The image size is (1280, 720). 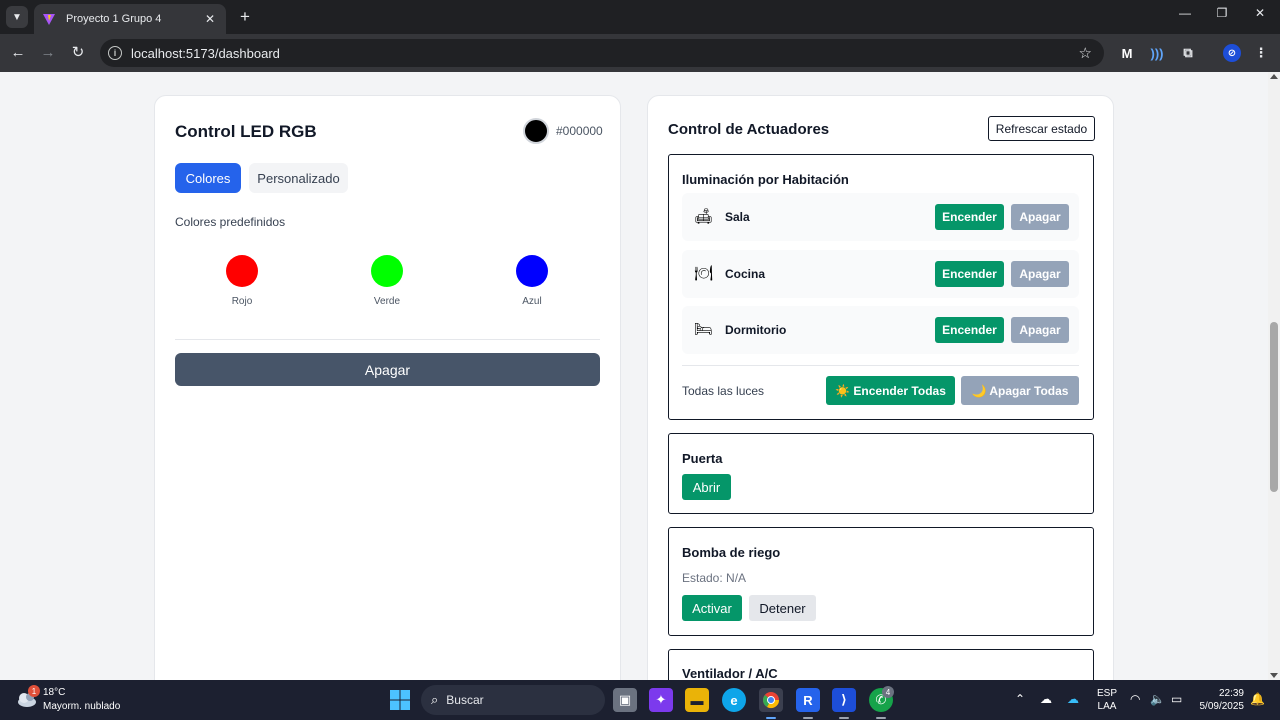 What do you see at coordinates (880, 330) in the screenshot?
I see `room-row-dormitorio: 🛏 Dormitorio Encender Apagar` at bounding box center [880, 330].